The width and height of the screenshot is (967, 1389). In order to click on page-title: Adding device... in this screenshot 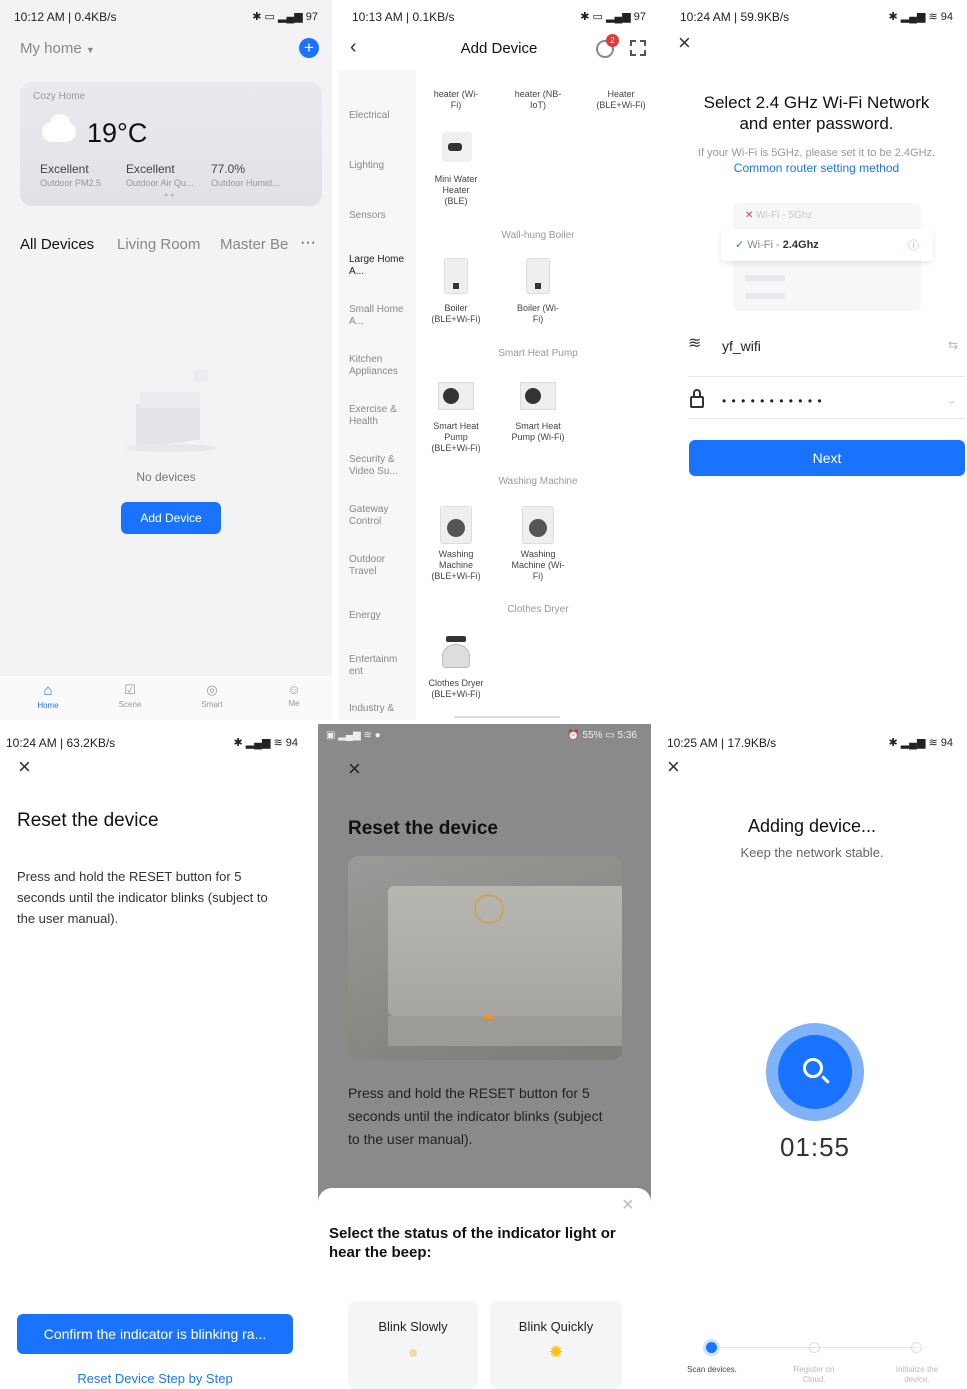, I will do `click(812, 826)`.